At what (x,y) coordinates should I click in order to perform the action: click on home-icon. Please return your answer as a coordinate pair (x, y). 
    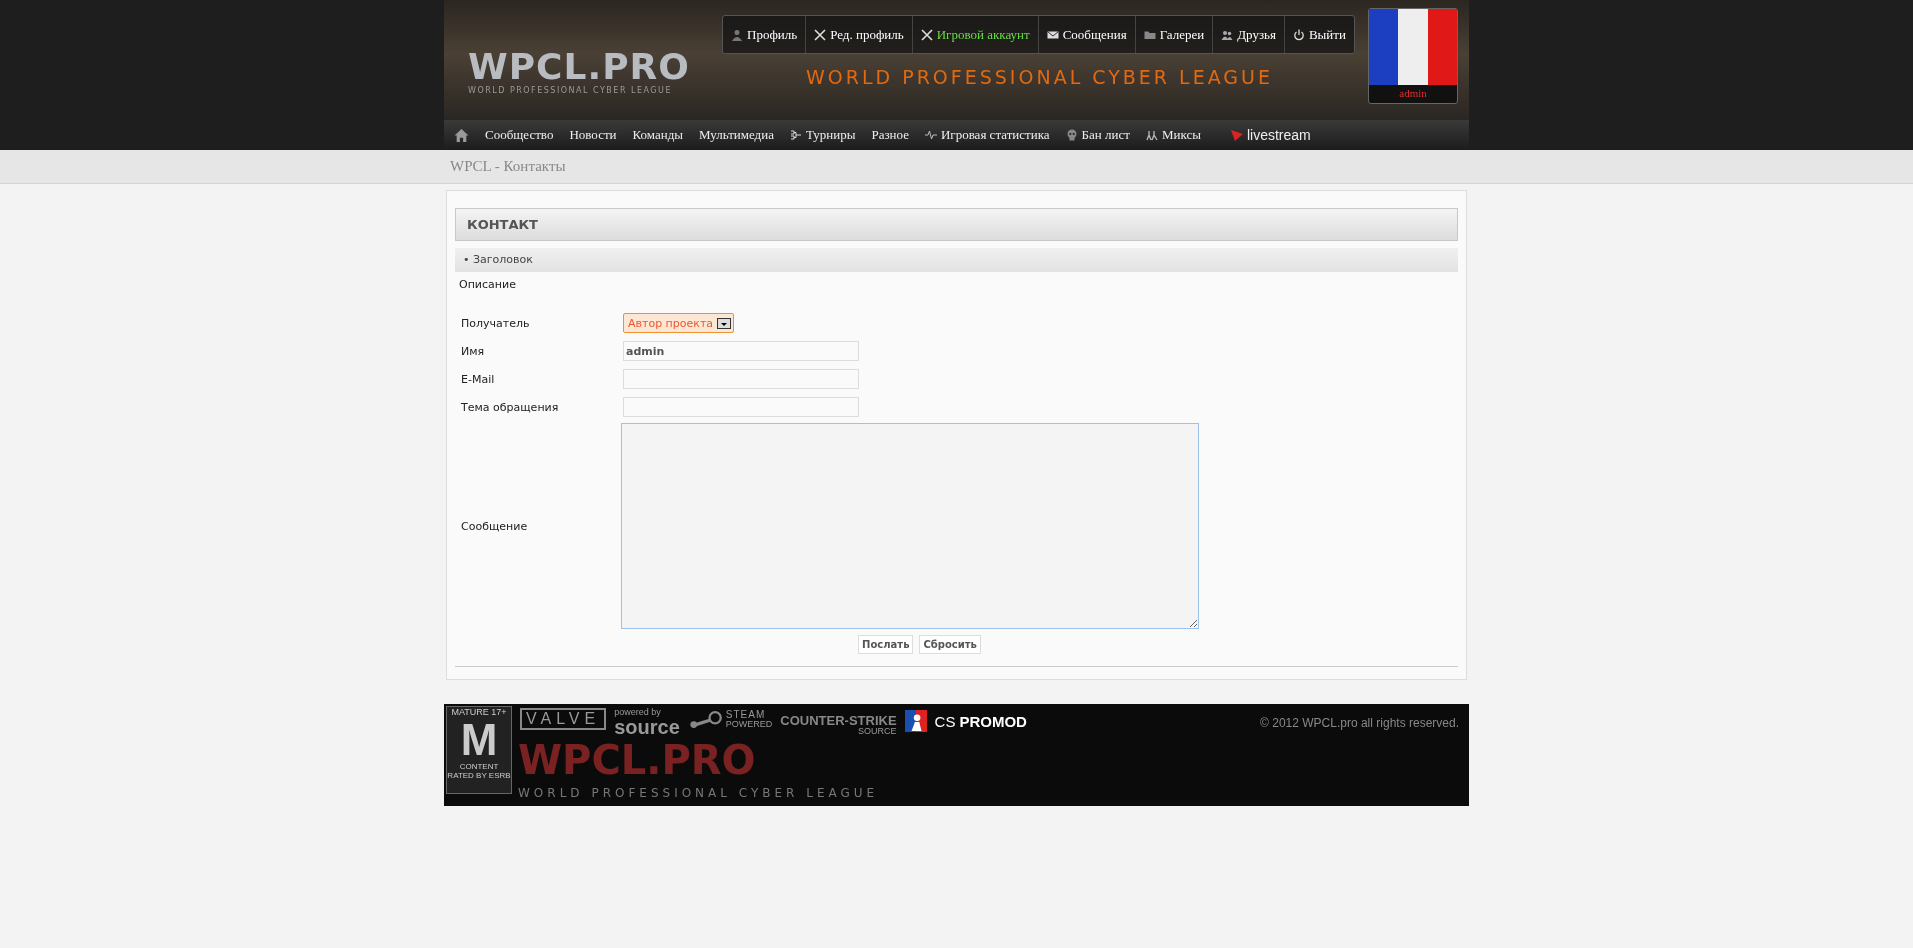
    Looking at the image, I should click on (461, 135).